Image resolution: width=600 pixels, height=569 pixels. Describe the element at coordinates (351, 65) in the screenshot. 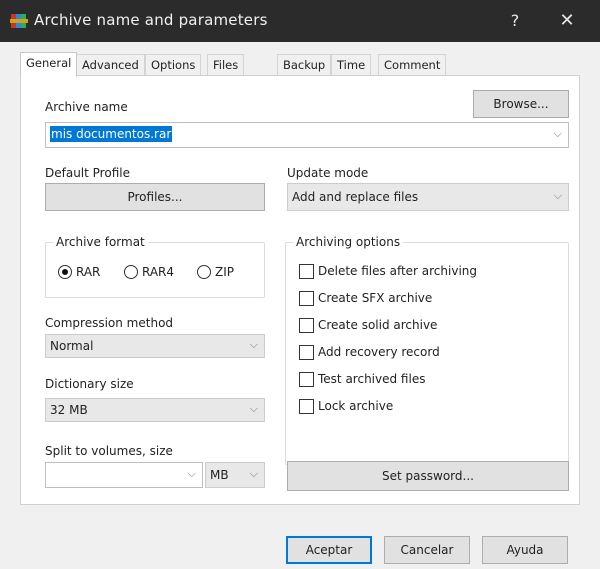

I see `tab-time: Time` at that location.